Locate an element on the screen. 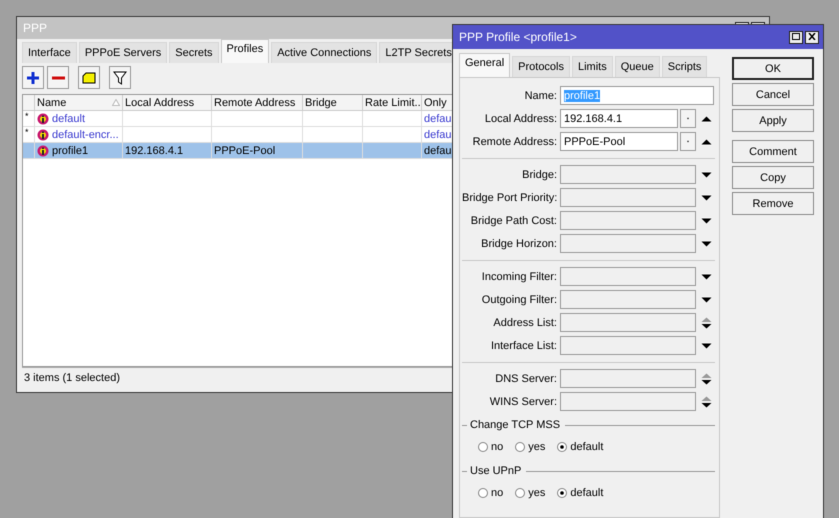  field-label: Bridge: is located at coordinates (539, 174).